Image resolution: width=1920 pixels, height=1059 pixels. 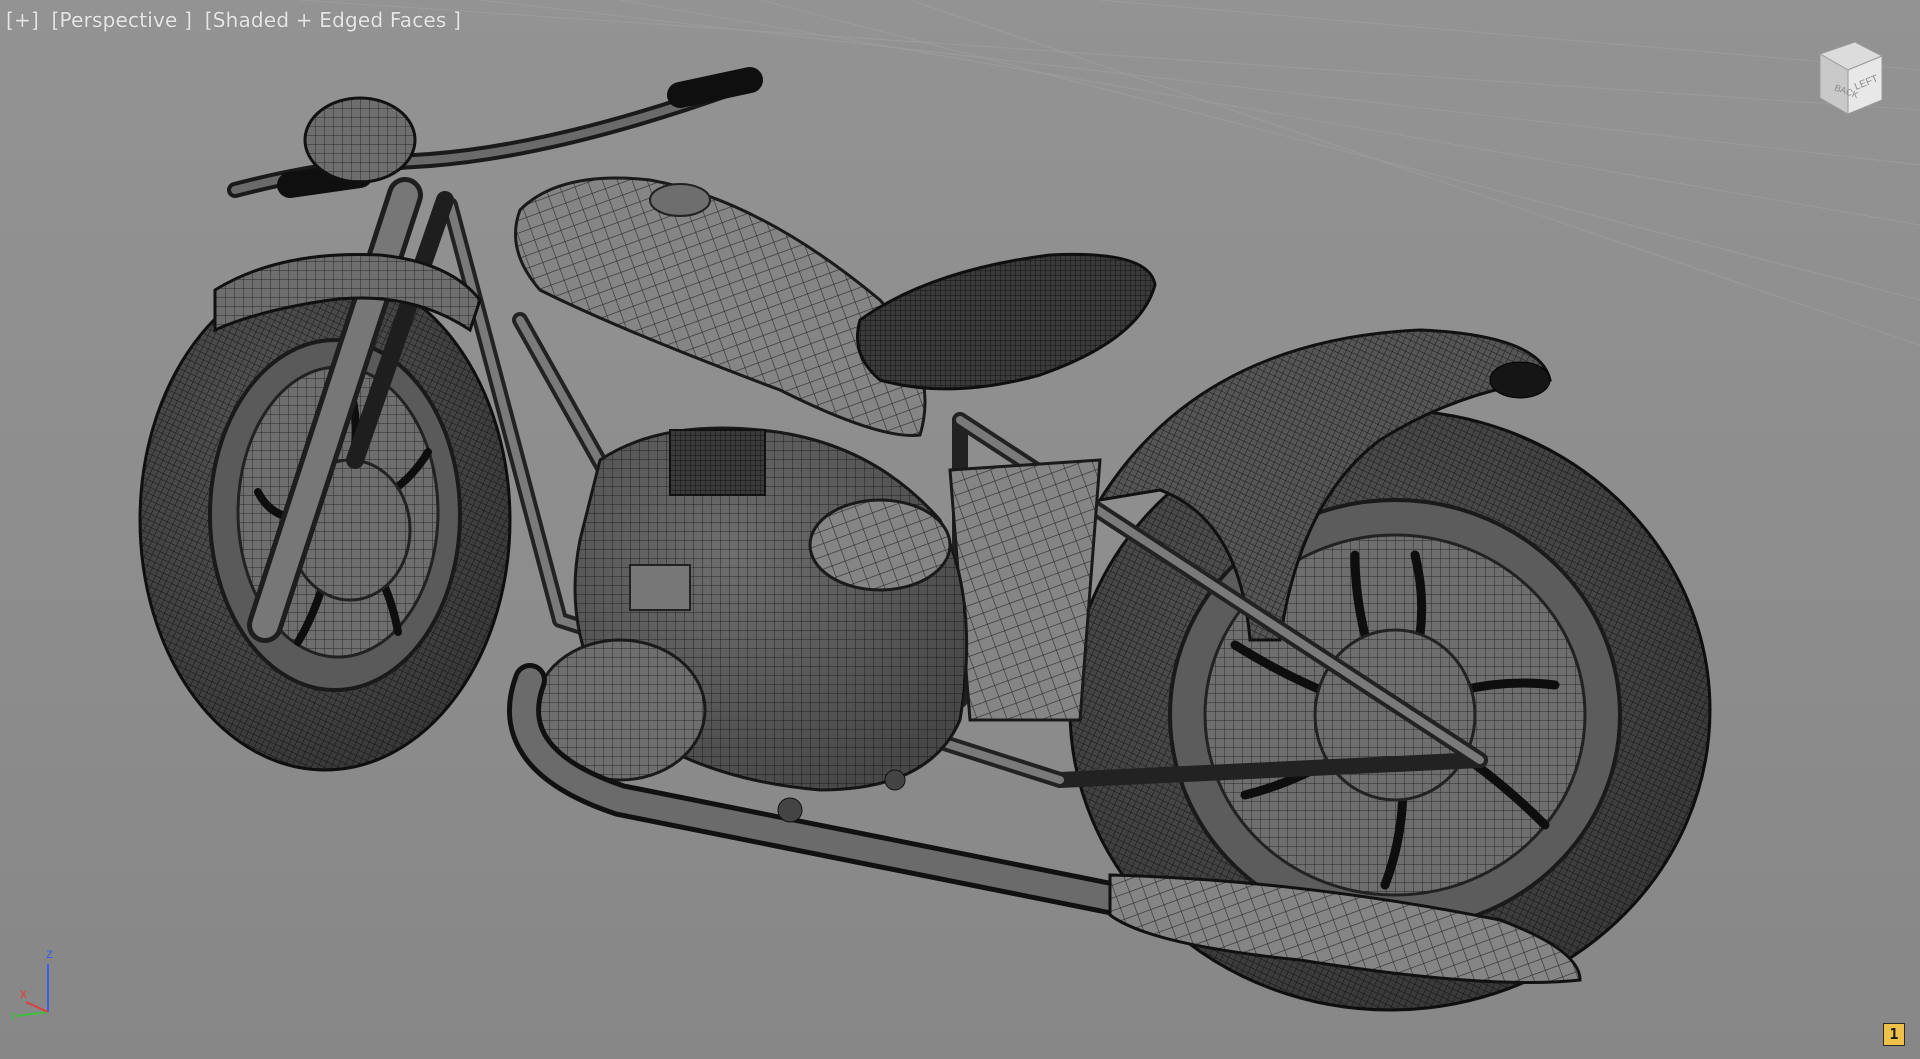 I want to click on viewcube-icon: BACK LEFT, so click(x=1845, y=79).